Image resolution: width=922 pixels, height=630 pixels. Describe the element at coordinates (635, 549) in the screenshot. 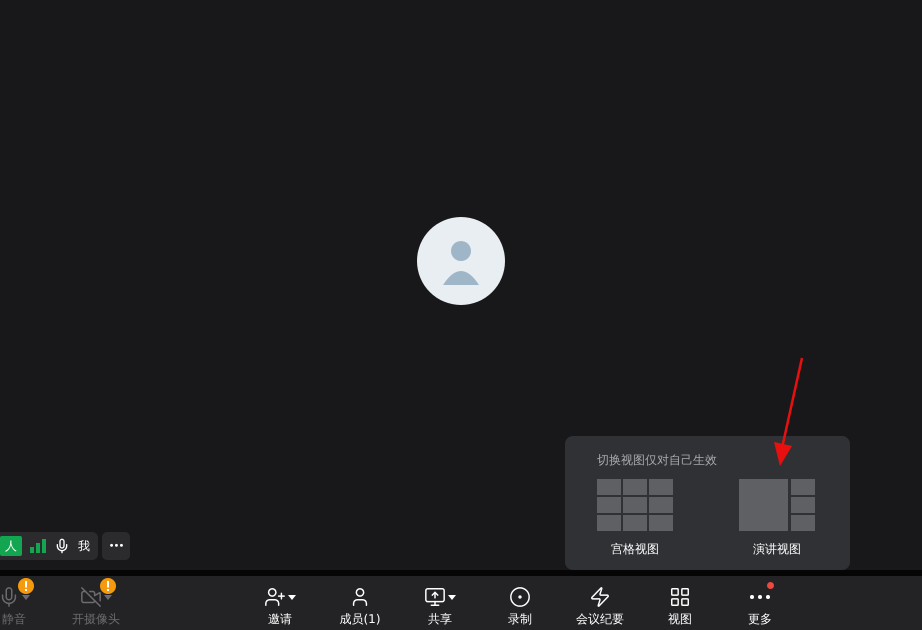

I see `view-option-label: 宫格视图` at that location.